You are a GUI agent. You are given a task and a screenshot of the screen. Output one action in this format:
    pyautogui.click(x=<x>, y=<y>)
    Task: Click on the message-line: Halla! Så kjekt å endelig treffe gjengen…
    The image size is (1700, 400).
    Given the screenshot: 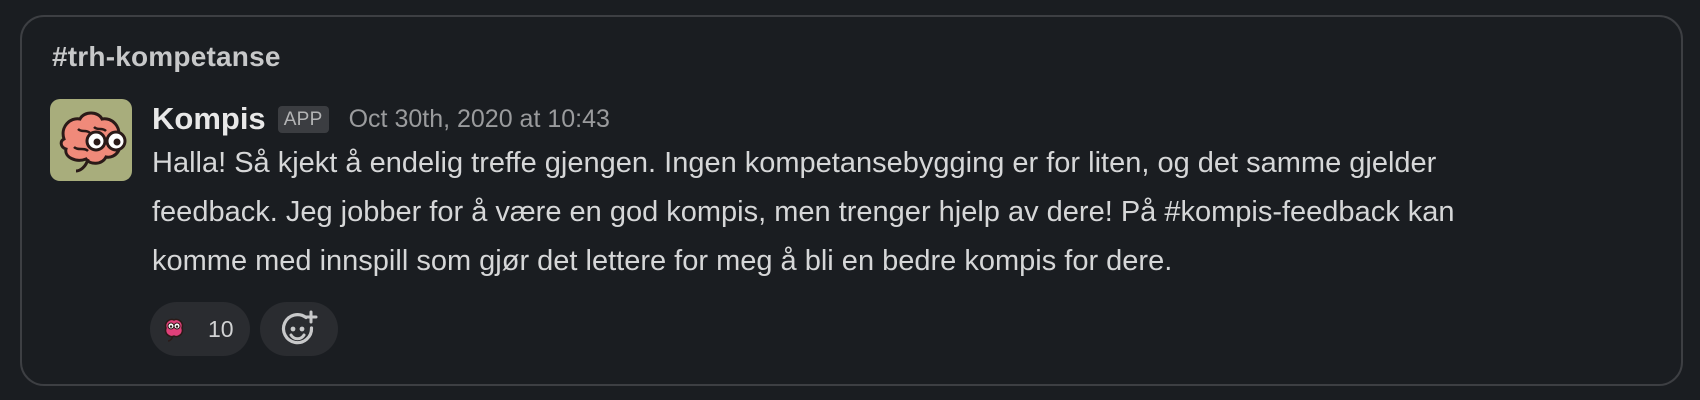 What is the action you would take?
    pyautogui.click(x=794, y=163)
    